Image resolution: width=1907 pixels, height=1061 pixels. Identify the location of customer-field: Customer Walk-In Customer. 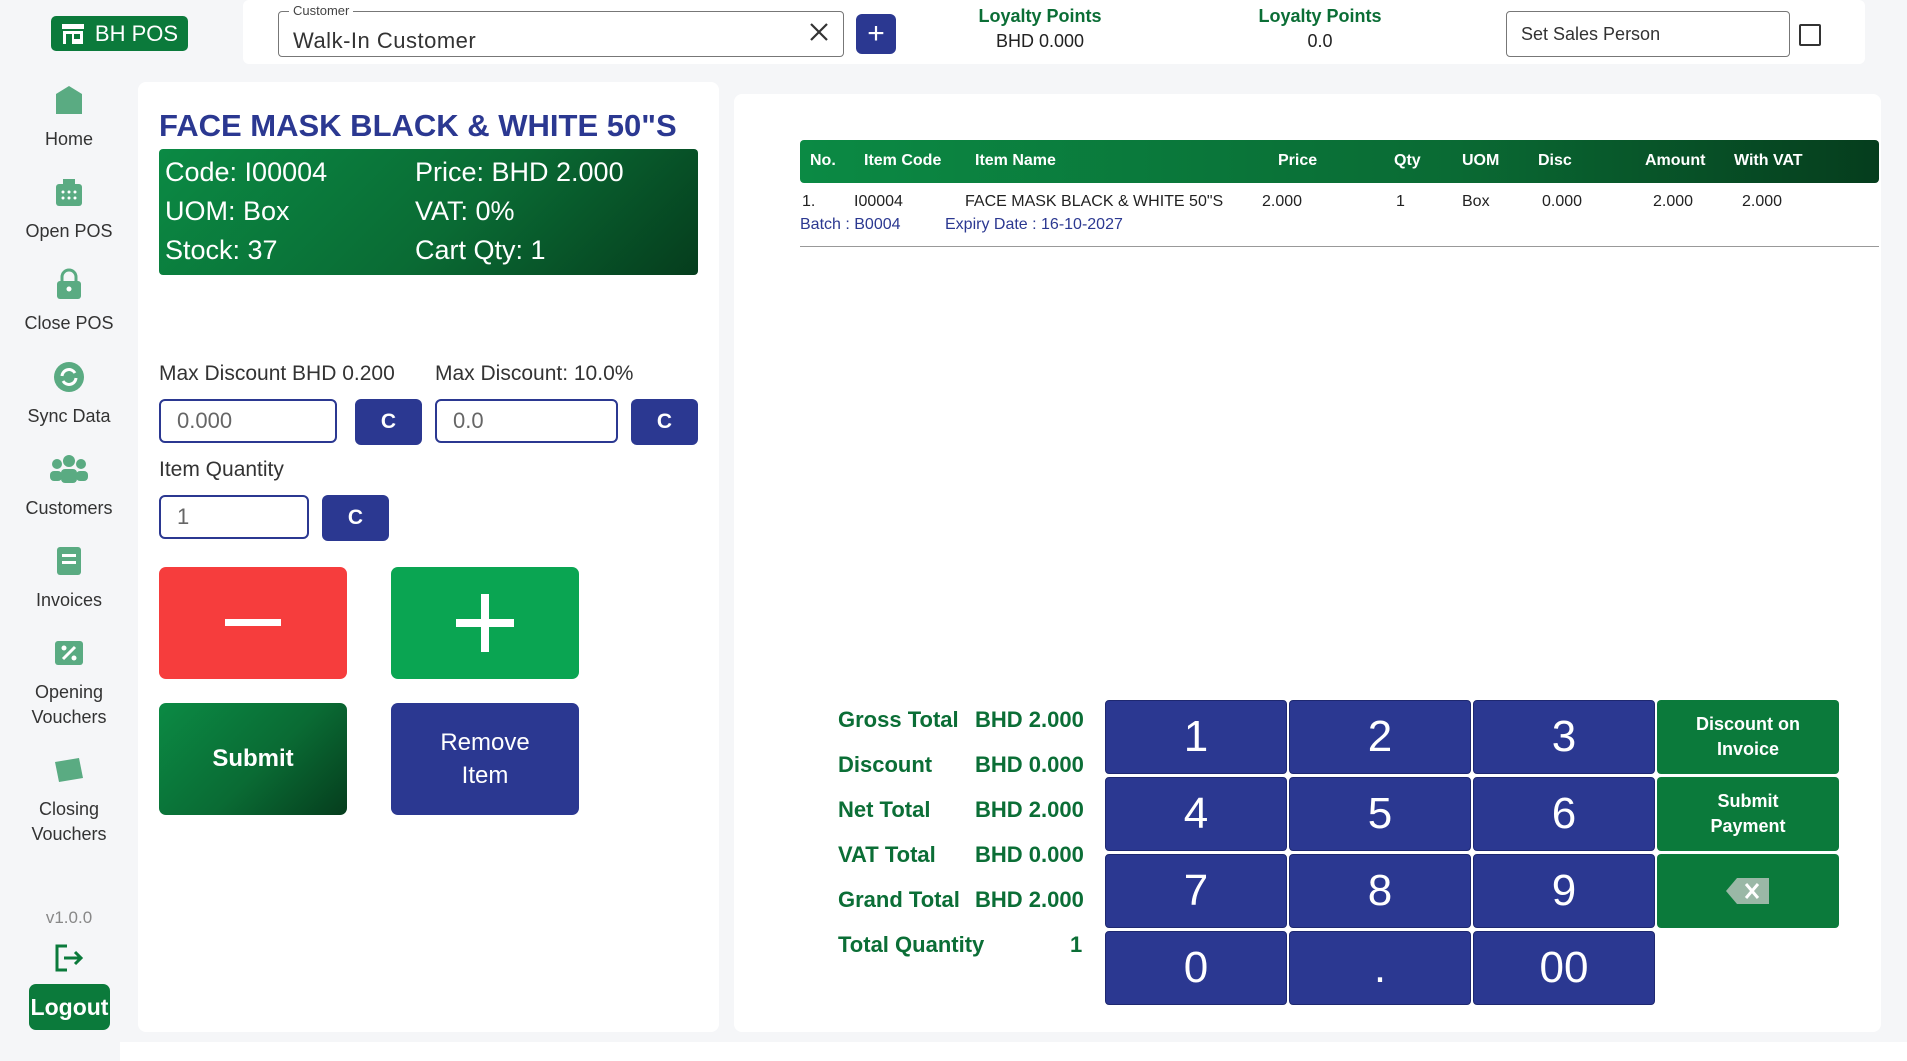
(561, 30).